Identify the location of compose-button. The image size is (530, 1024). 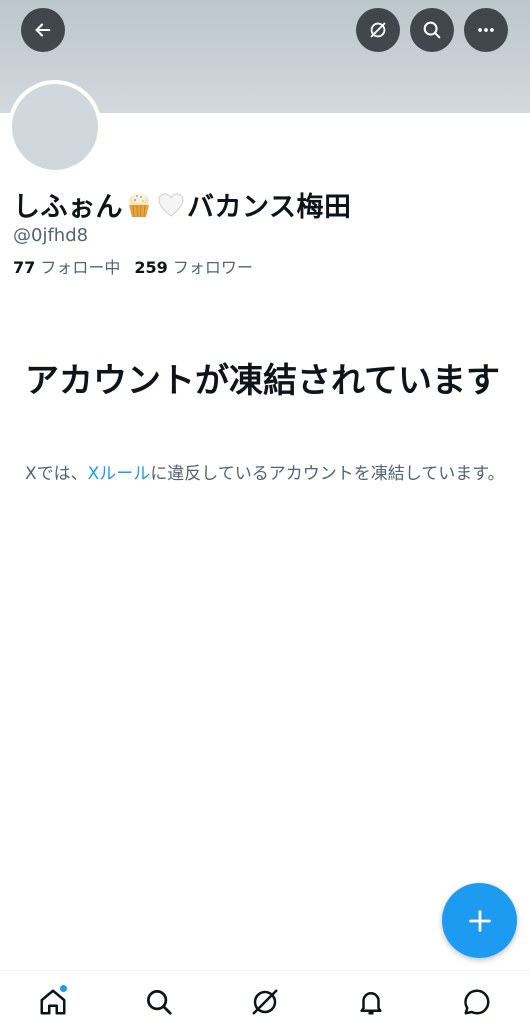
(479, 920).